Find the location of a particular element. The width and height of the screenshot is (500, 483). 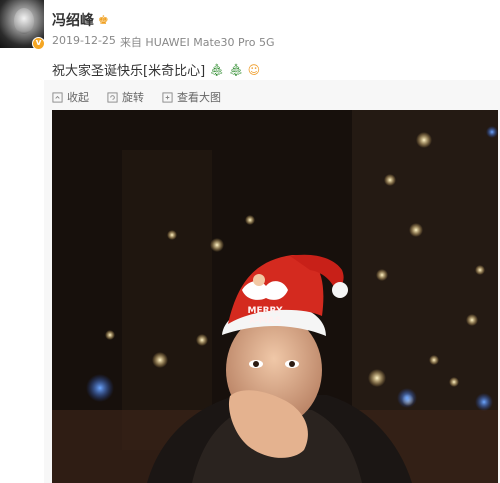

rotate-icon is located at coordinates (112, 97).